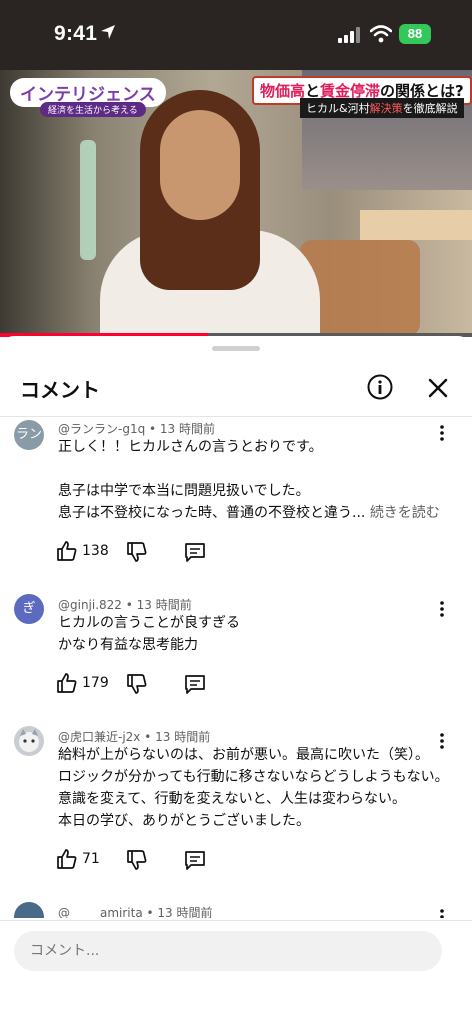  I want to click on video-subline: ヒカル&河村解決策を徹底解説, so click(382, 108).